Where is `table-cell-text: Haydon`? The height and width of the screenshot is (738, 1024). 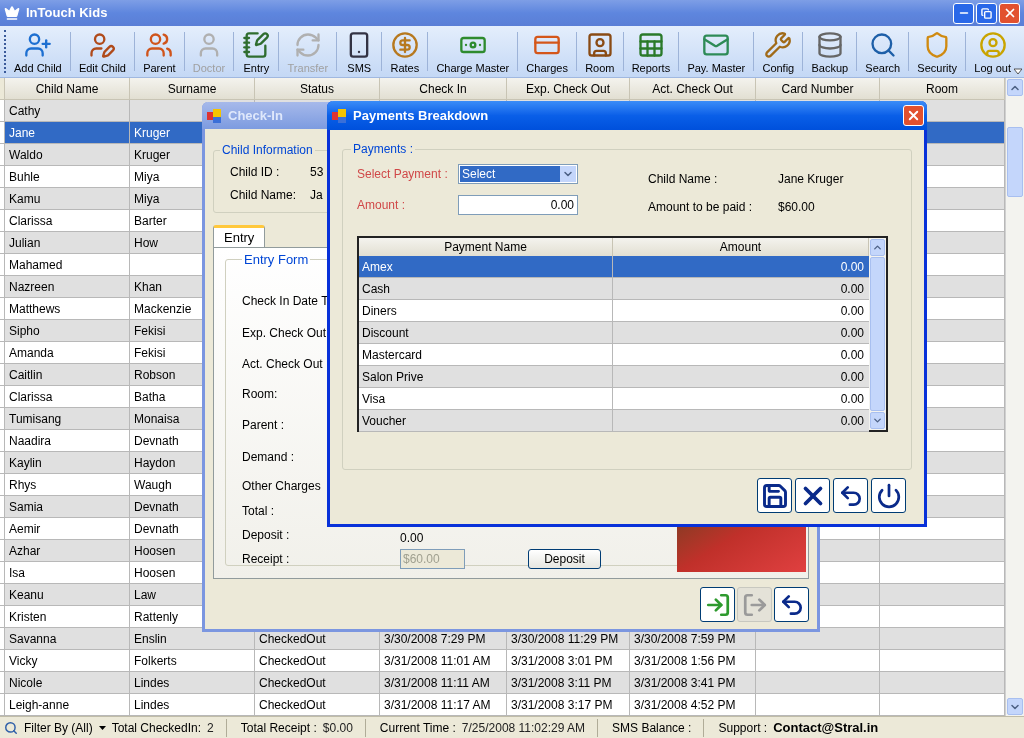 table-cell-text: Haydon is located at coordinates (155, 463).